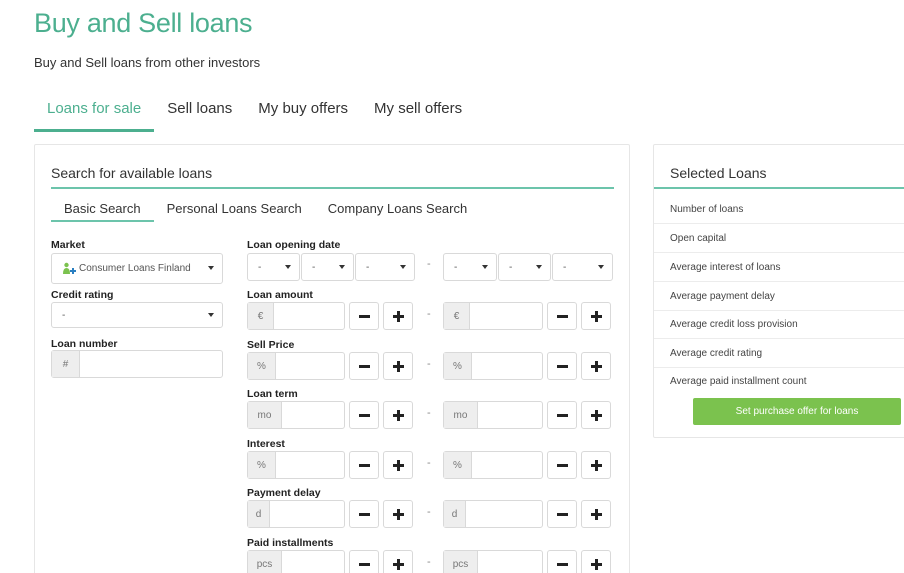 Image resolution: width=904 pixels, height=573 pixels. I want to click on sell-price-min-input: %, so click(296, 366).